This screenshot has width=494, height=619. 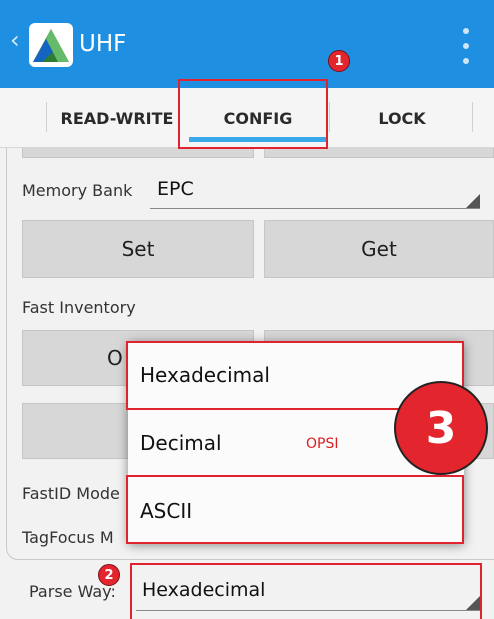 I want to click on memory-bank-value: EPC, so click(x=175, y=189).